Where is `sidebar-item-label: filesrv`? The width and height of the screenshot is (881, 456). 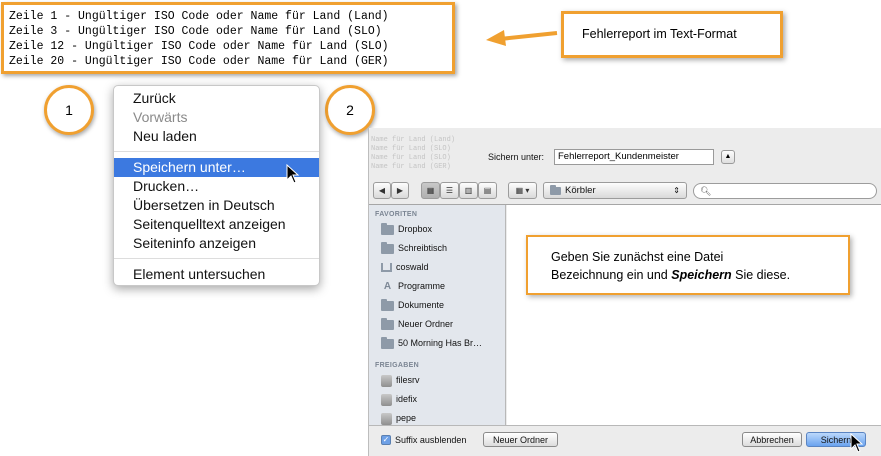 sidebar-item-label: filesrv is located at coordinates (408, 380).